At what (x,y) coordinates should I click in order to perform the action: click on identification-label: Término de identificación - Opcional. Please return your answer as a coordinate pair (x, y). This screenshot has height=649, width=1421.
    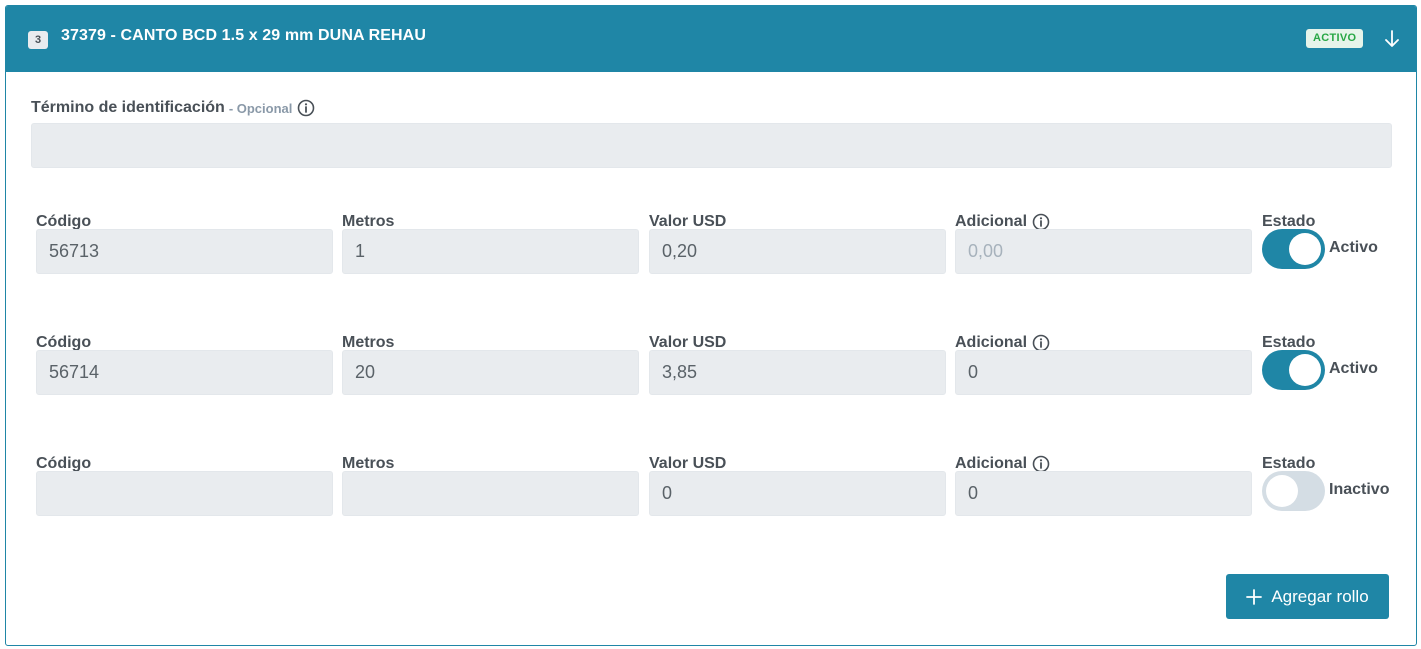
    Looking at the image, I should click on (173, 108).